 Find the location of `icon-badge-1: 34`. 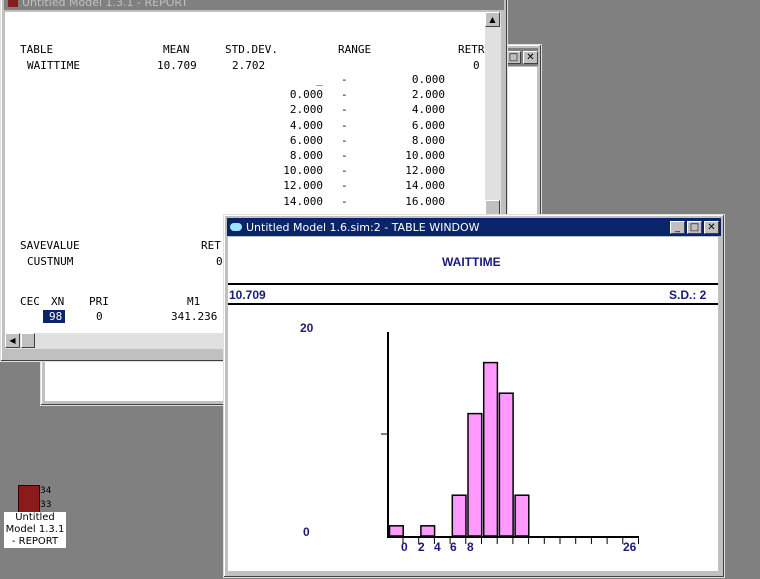

icon-badge-1: 34 is located at coordinates (46, 491).